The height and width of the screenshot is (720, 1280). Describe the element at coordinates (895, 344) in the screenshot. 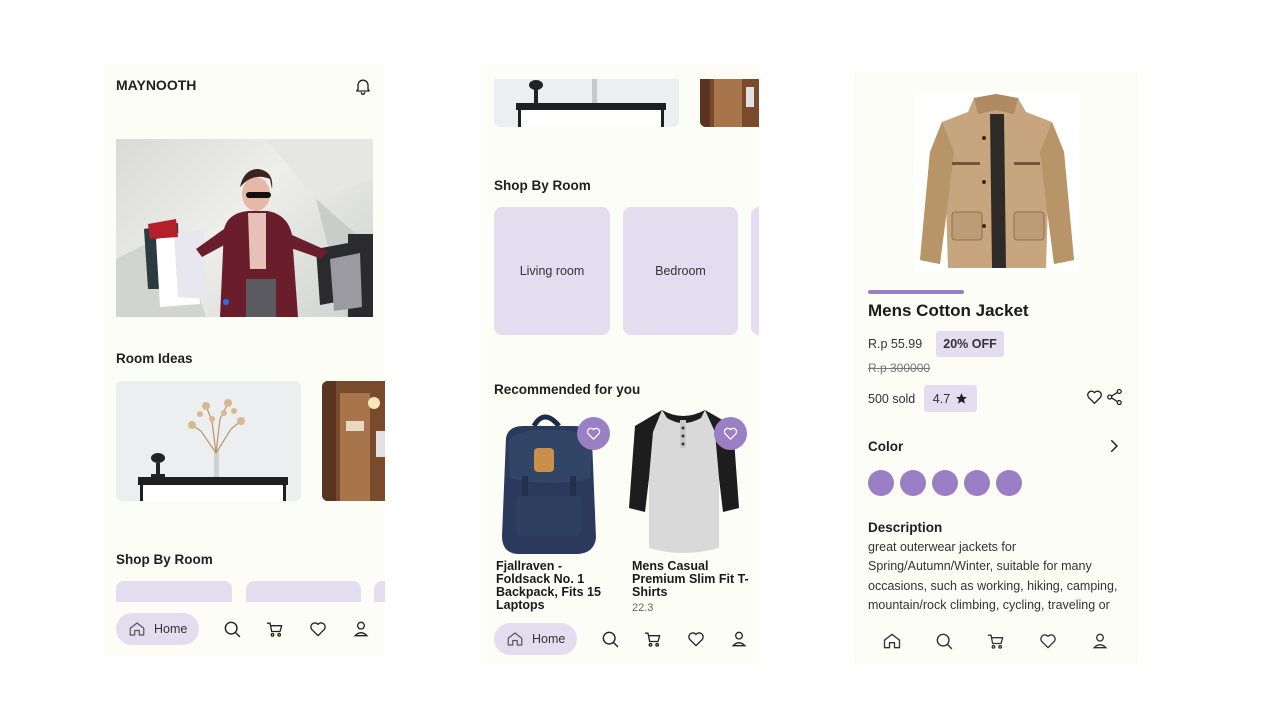

I see `product-price: R.p 55.99` at that location.